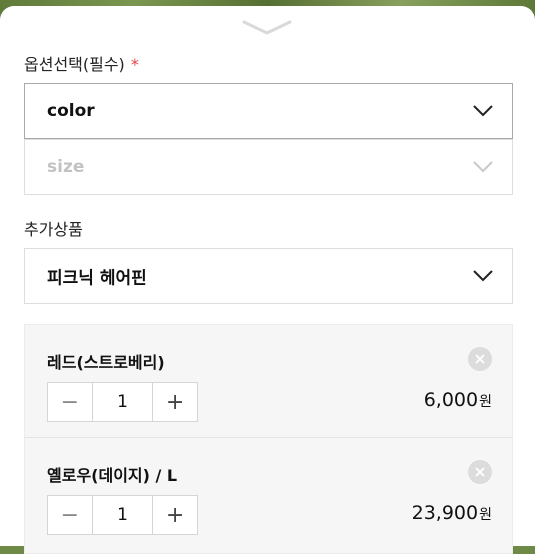 This screenshot has height=554, width=535. I want to click on item-price: 6,000원, so click(458, 400).